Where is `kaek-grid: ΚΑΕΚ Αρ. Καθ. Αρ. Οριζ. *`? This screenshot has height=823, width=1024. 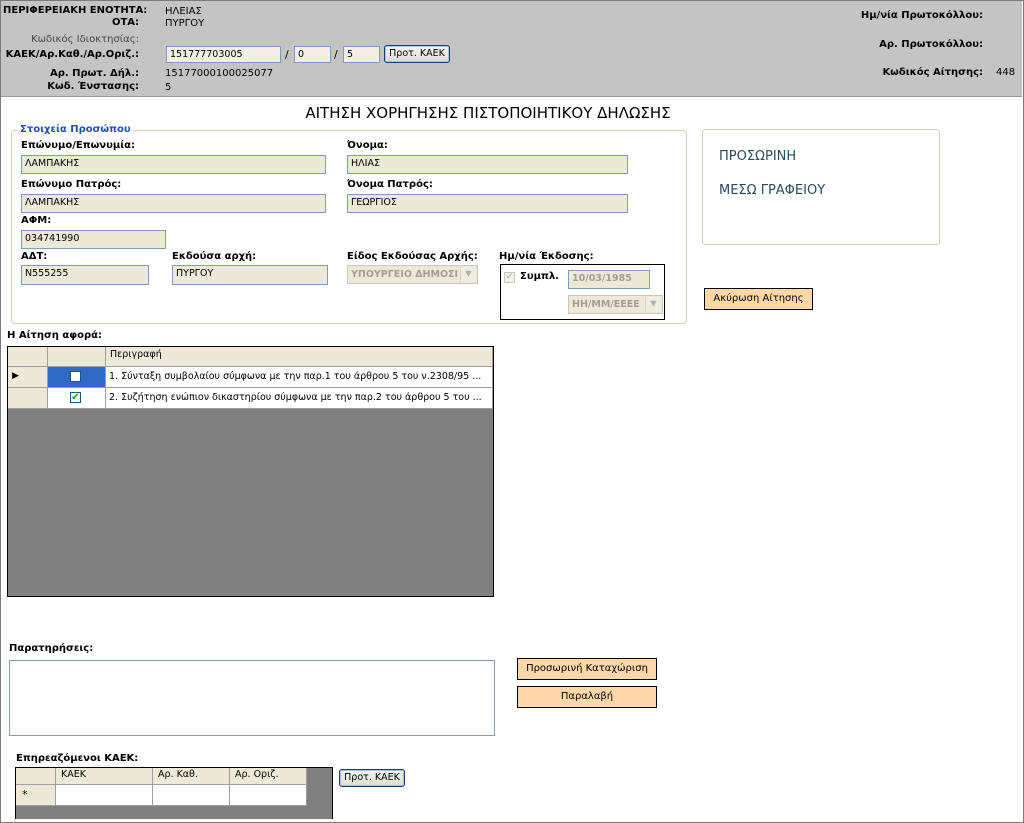
kaek-grid: ΚΑΕΚ Αρ. Καθ. Αρ. Οριζ. * is located at coordinates (174, 793).